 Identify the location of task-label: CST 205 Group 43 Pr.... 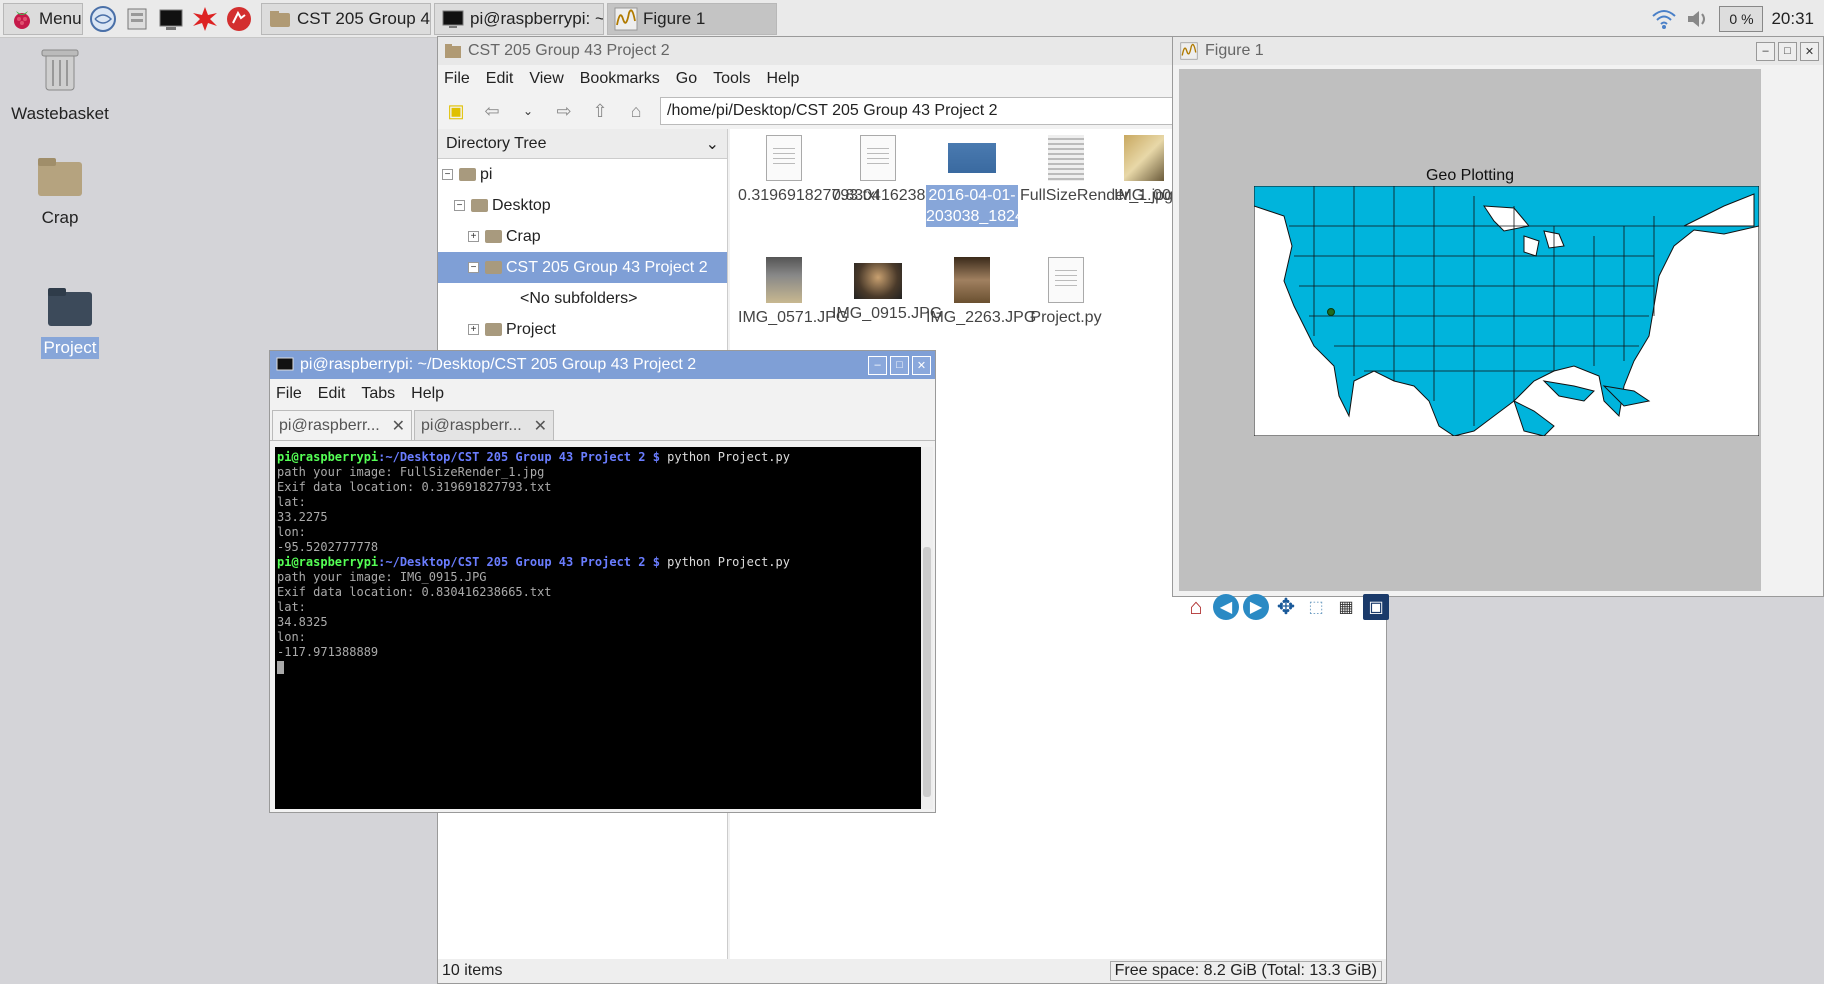
(363, 18).